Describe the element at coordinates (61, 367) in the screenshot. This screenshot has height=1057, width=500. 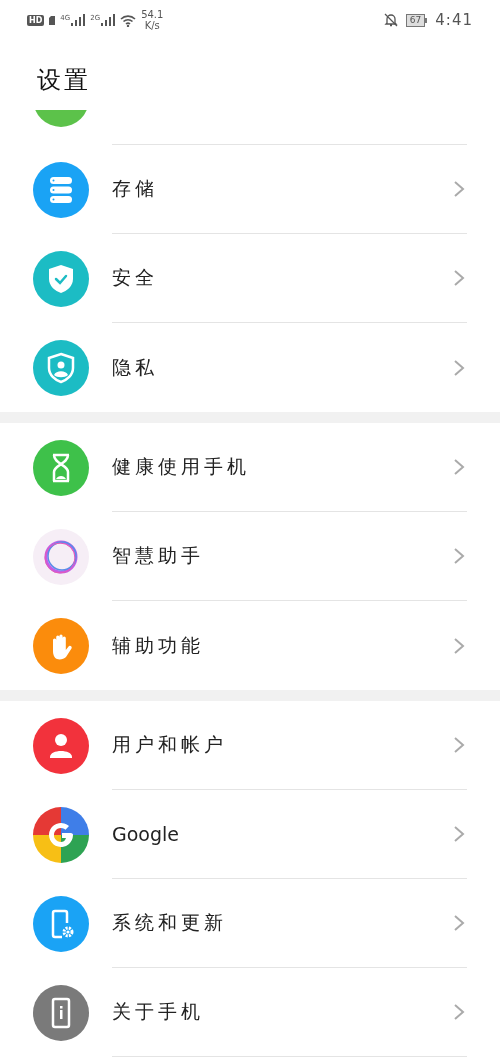
I see `shield-person-icon` at that location.